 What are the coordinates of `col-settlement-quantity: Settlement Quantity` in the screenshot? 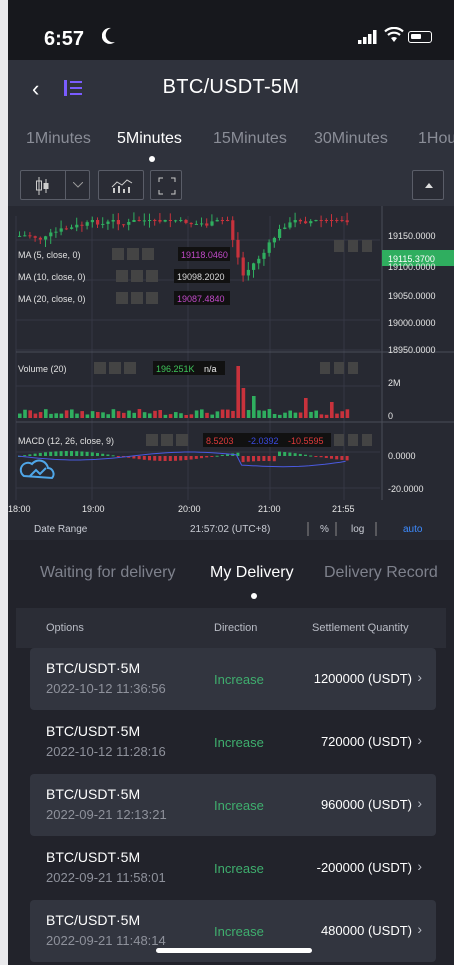 It's located at (360, 628).